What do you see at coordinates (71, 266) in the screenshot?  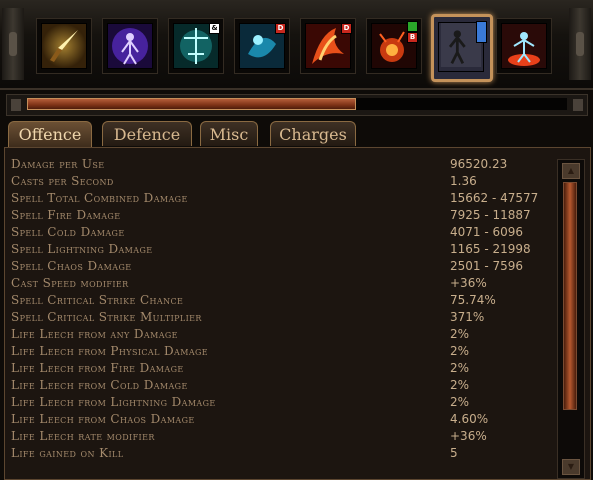 I see `stat-label: Spell Chaos Damage` at bounding box center [71, 266].